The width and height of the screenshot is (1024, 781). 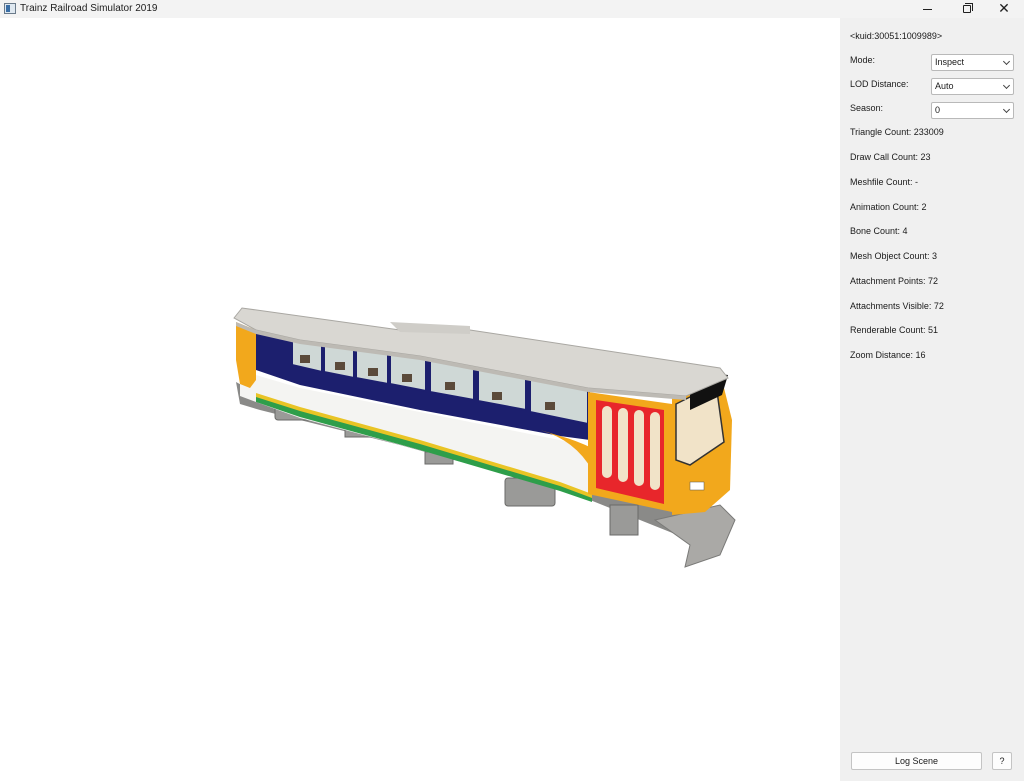 I want to click on lod-distance-value: Auto, so click(x=944, y=86).